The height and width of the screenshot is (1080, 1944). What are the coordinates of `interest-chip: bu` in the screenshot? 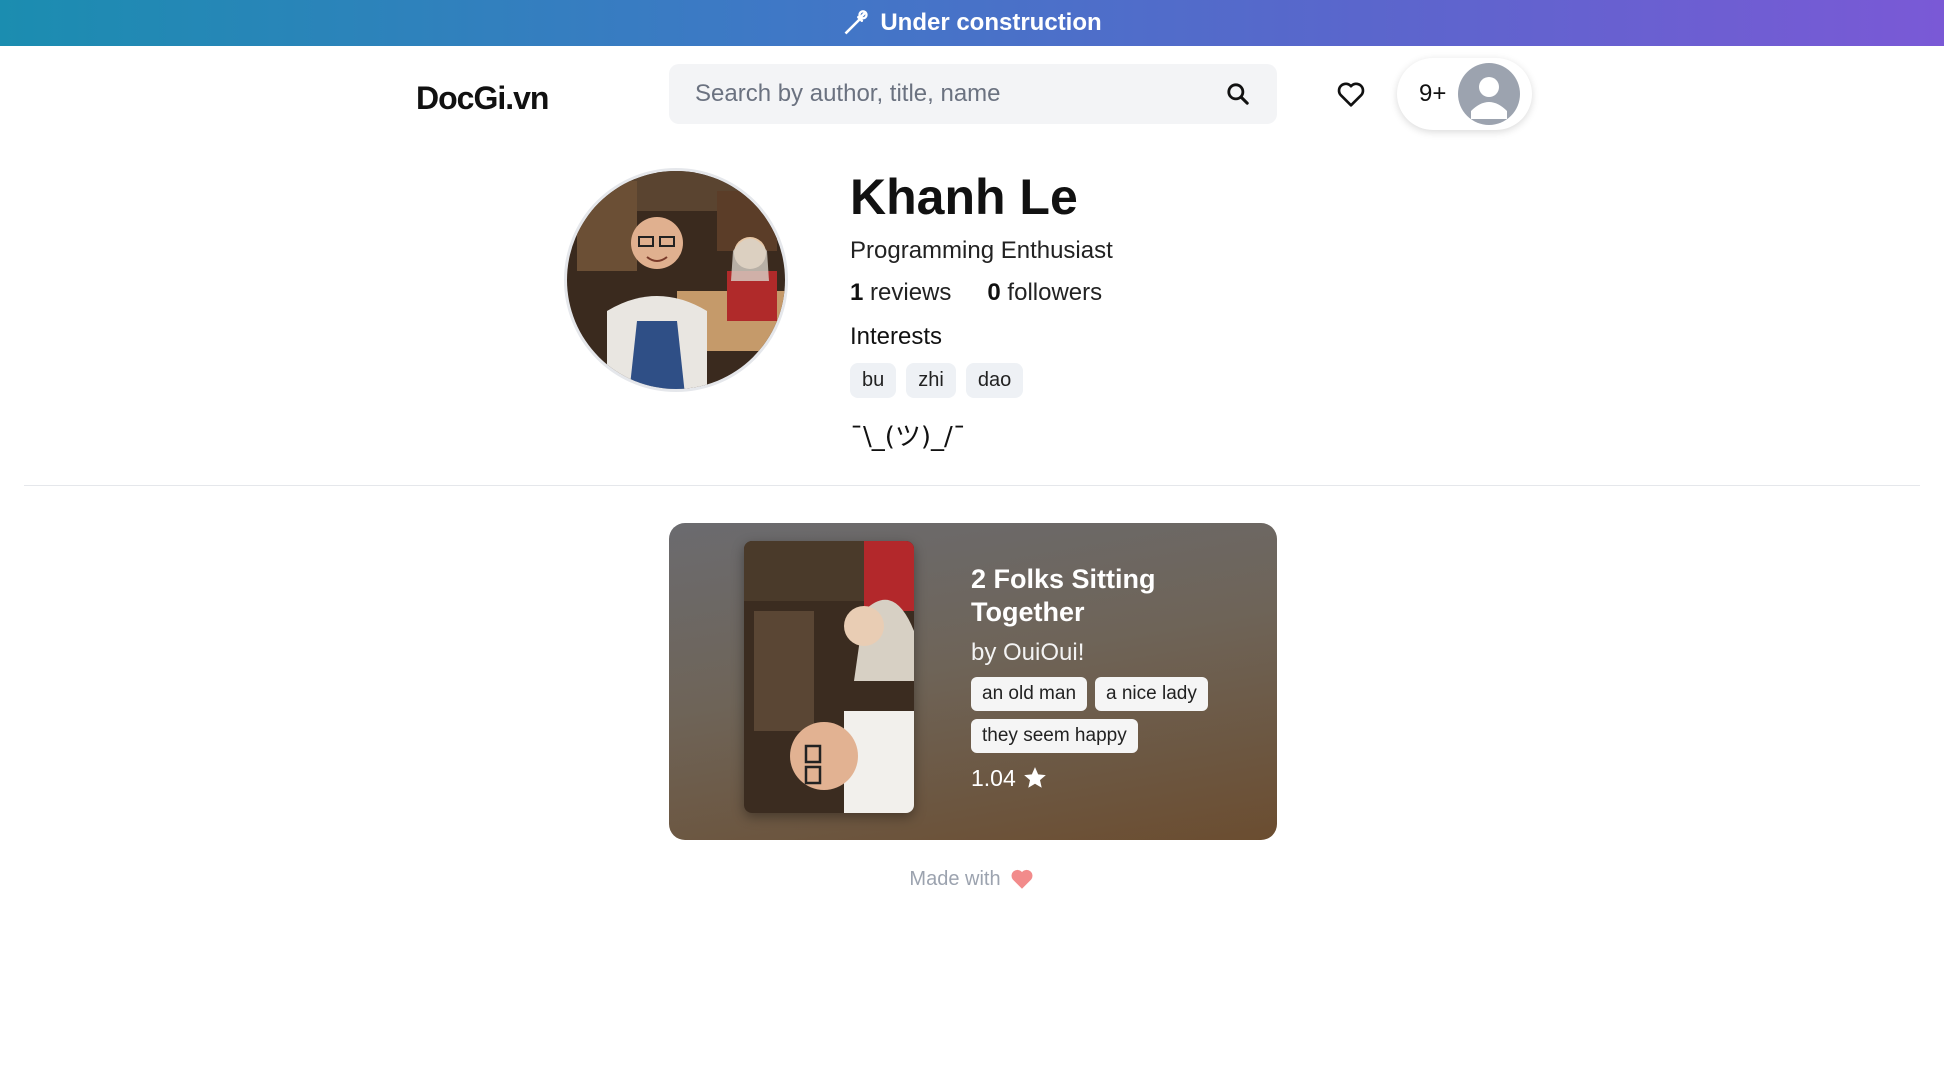 It's located at (873, 380).